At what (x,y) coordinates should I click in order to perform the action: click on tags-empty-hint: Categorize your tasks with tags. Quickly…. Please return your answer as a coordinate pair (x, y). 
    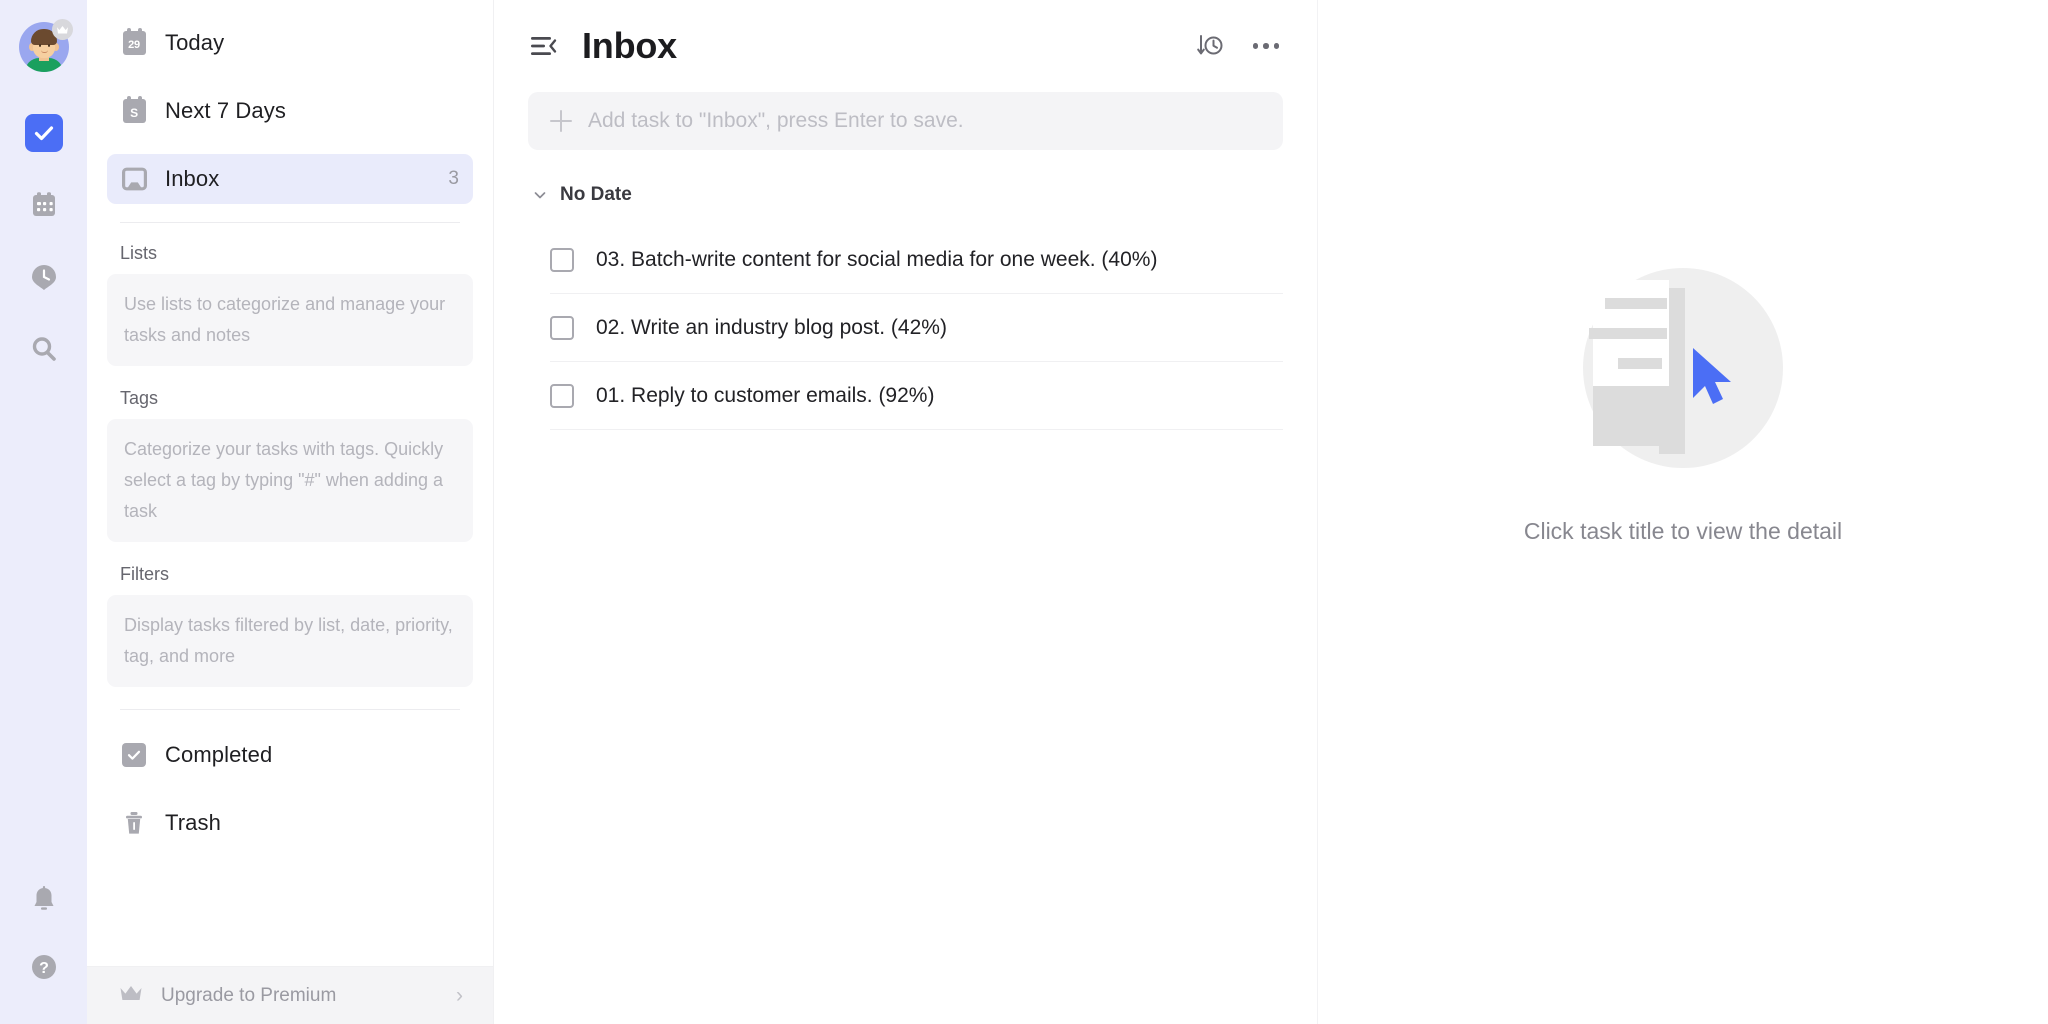
    Looking at the image, I should click on (290, 480).